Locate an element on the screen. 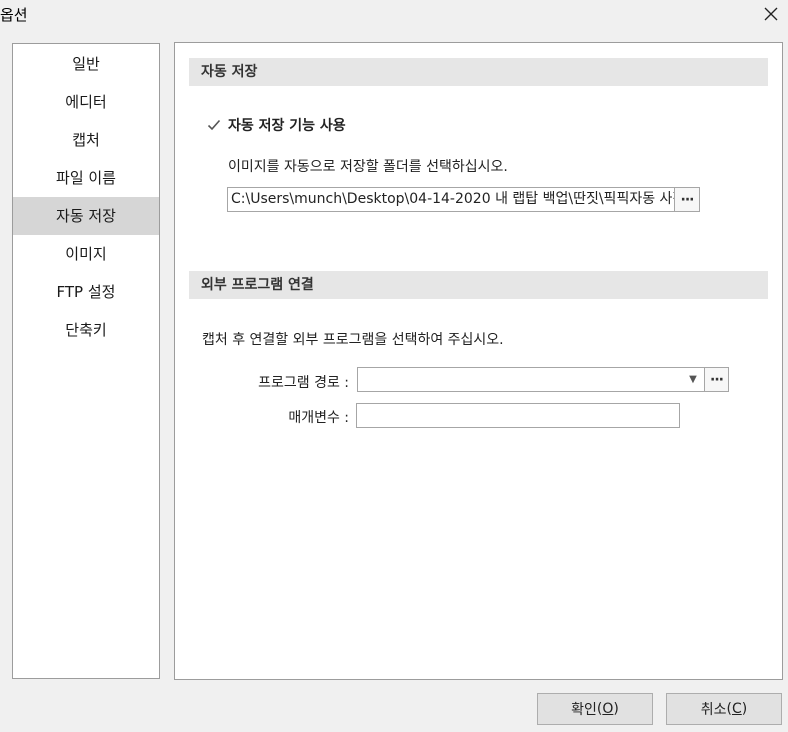 The width and height of the screenshot is (788, 732). sidebar-item-capture: 캡처 is located at coordinates (86, 140).